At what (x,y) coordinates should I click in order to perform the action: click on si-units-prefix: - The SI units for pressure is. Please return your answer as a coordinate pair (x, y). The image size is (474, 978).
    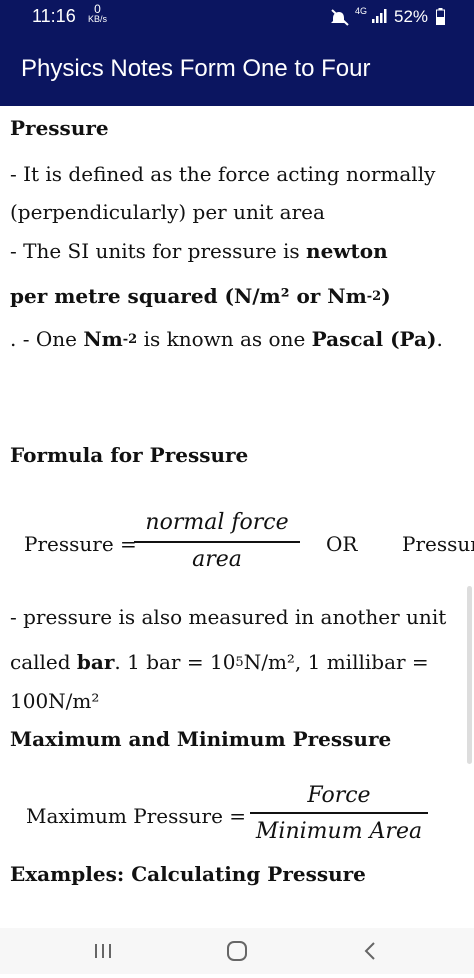
    Looking at the image, I should click on (158, 251).